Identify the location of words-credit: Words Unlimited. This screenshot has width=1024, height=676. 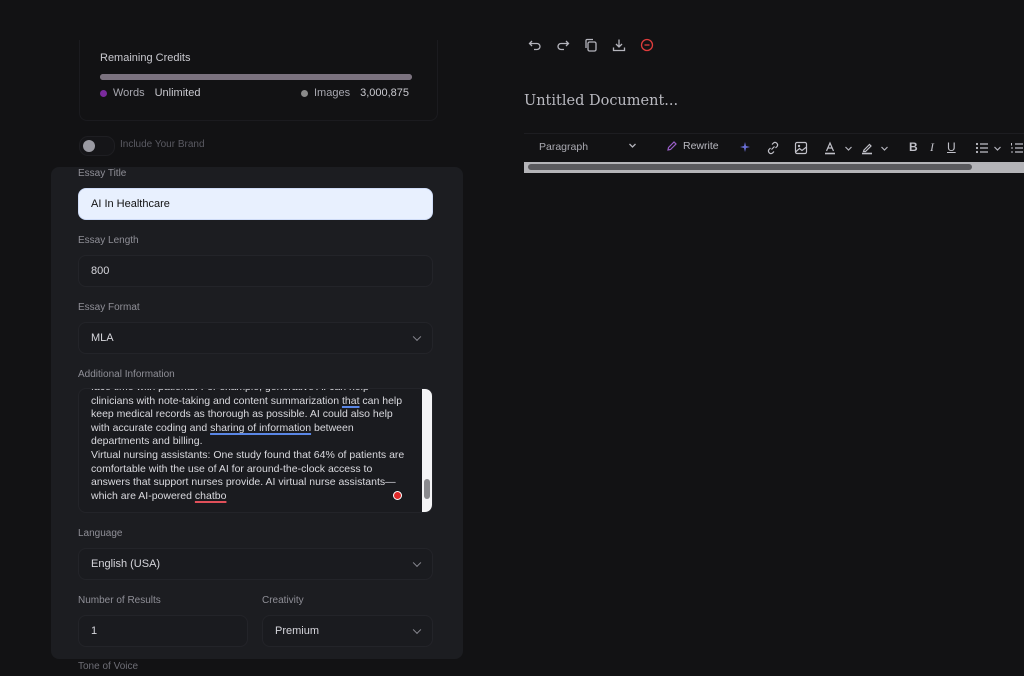
(150, 93).